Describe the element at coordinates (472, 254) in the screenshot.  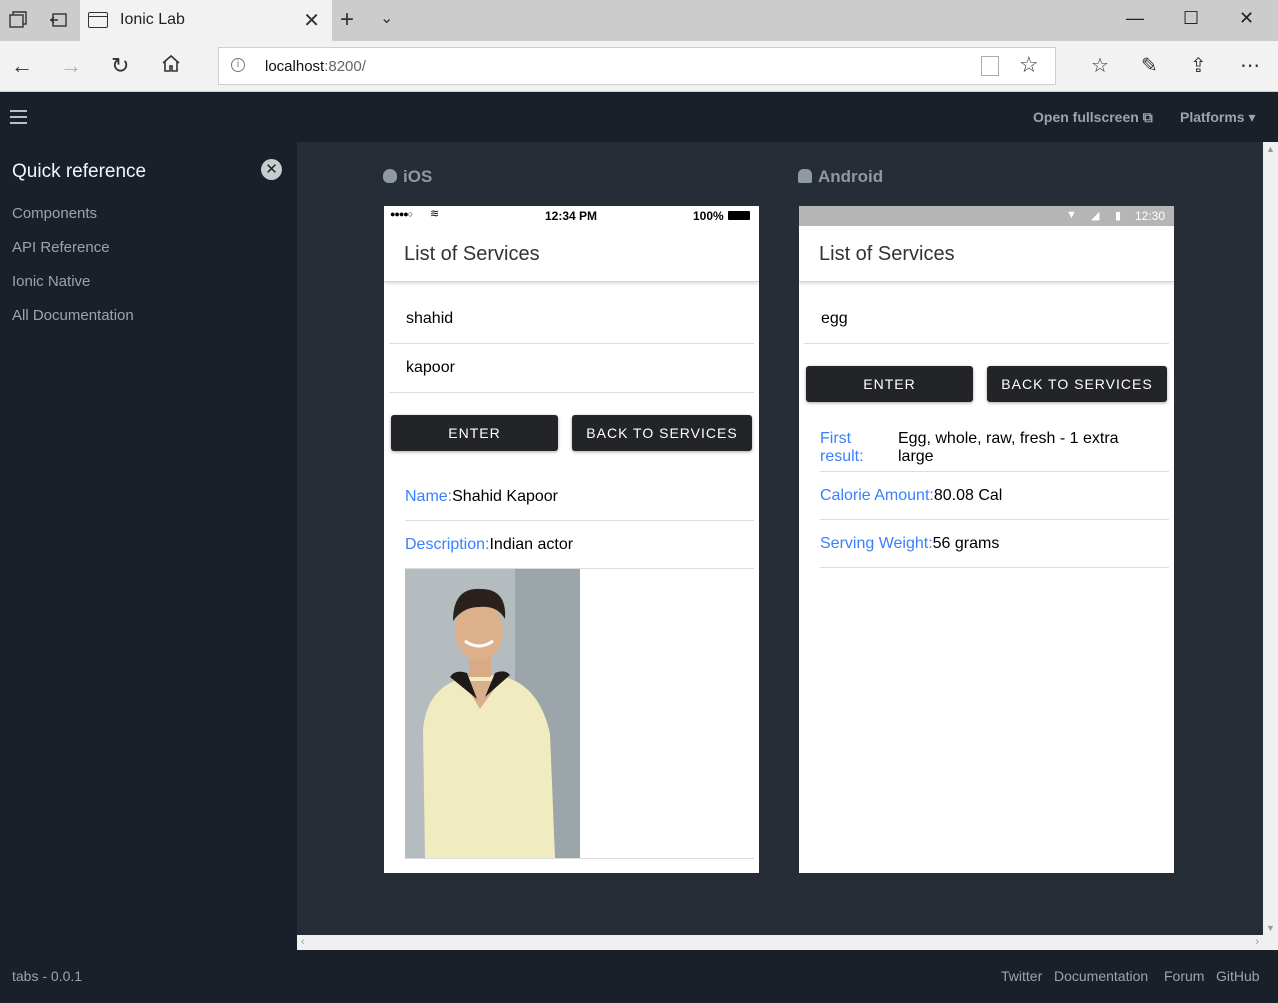
I see `ios-page-title: List of Services` at that location.